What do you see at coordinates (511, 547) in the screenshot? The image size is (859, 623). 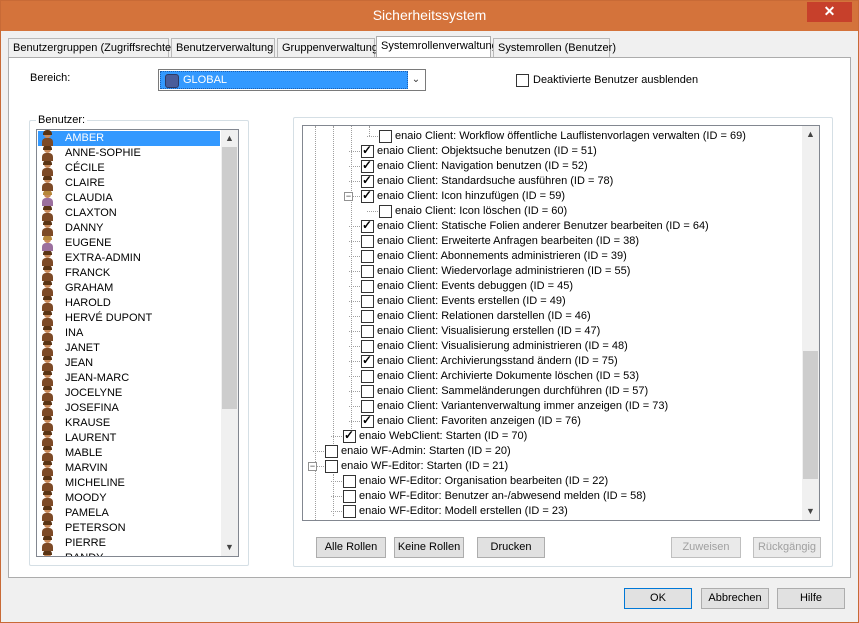 I see `print-button: Drucken` at bounding box center [511, 547].